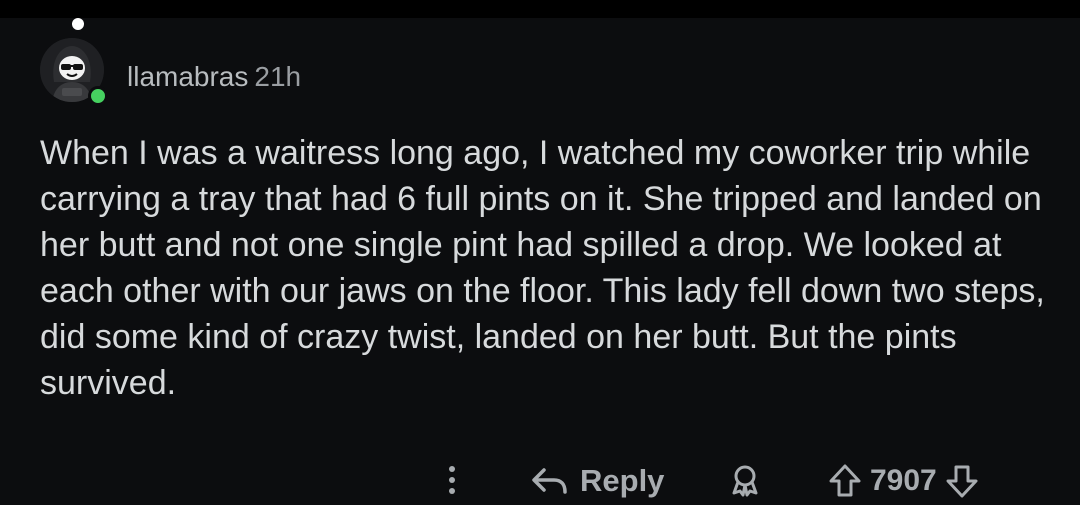  What do you see at coordinates (845, 481) in the screenshot?
I see `arrow-up-icon` at bounding box center [845, 481].